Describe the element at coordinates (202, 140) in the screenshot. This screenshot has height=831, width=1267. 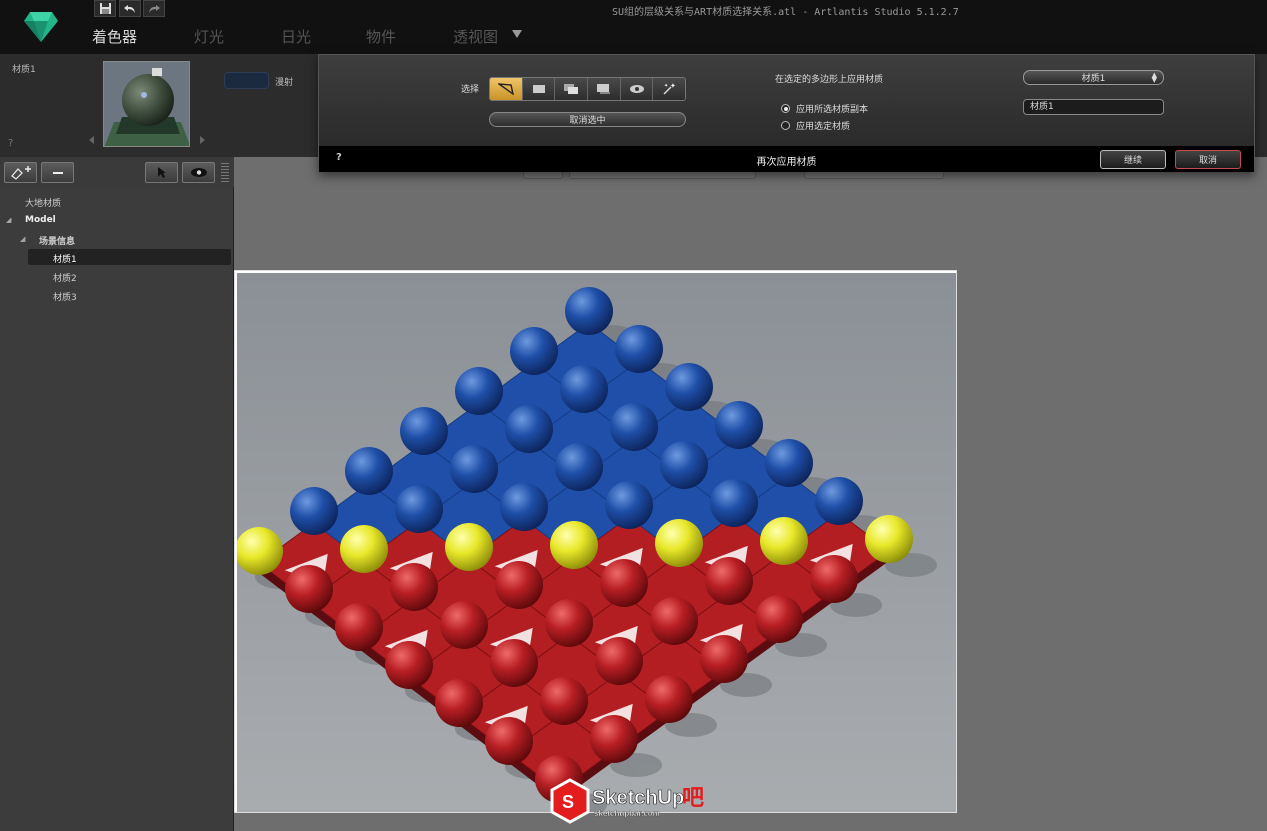
I see `next-material-arrow` at that location.